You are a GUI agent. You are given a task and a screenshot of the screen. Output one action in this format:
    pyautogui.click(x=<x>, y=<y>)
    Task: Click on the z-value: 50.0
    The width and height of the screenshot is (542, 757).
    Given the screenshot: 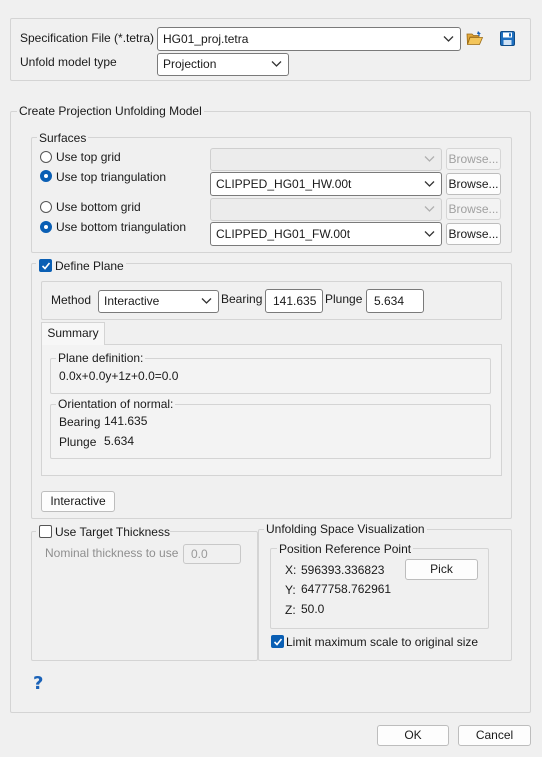 What is the action you would take?
    pyautogui.click(x=313, y=609)
    